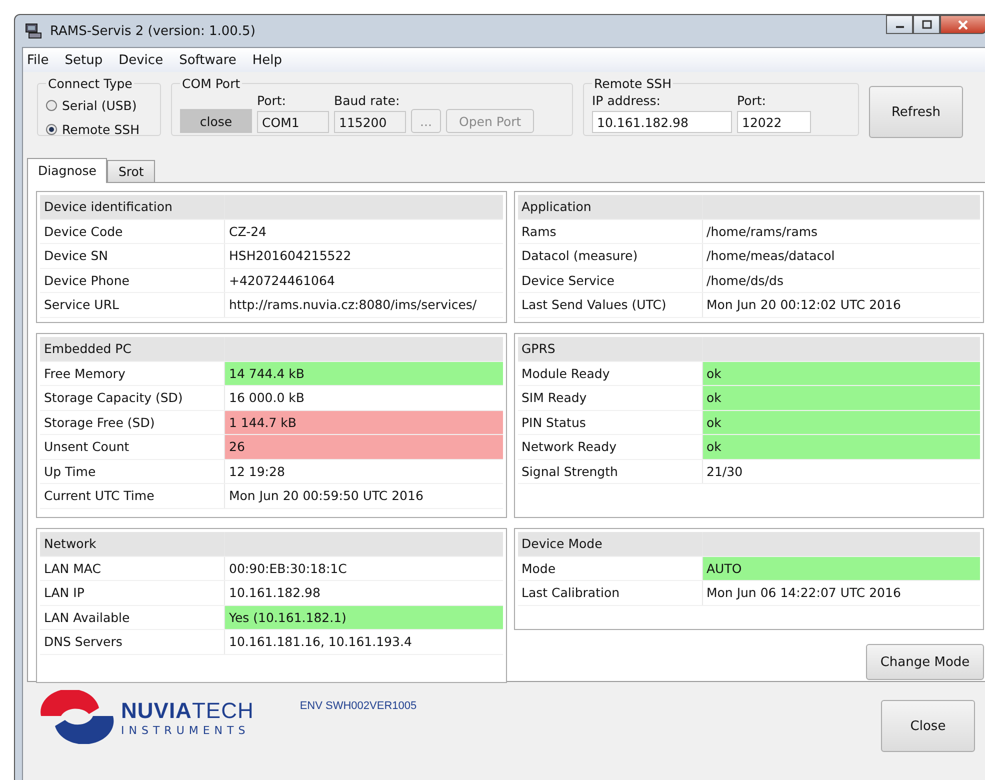 The image size is (985, 780). Describe the element at coordinates (187, 711) in the screenshot. I see `logo-wordmark: NUVIATECH` at that location.